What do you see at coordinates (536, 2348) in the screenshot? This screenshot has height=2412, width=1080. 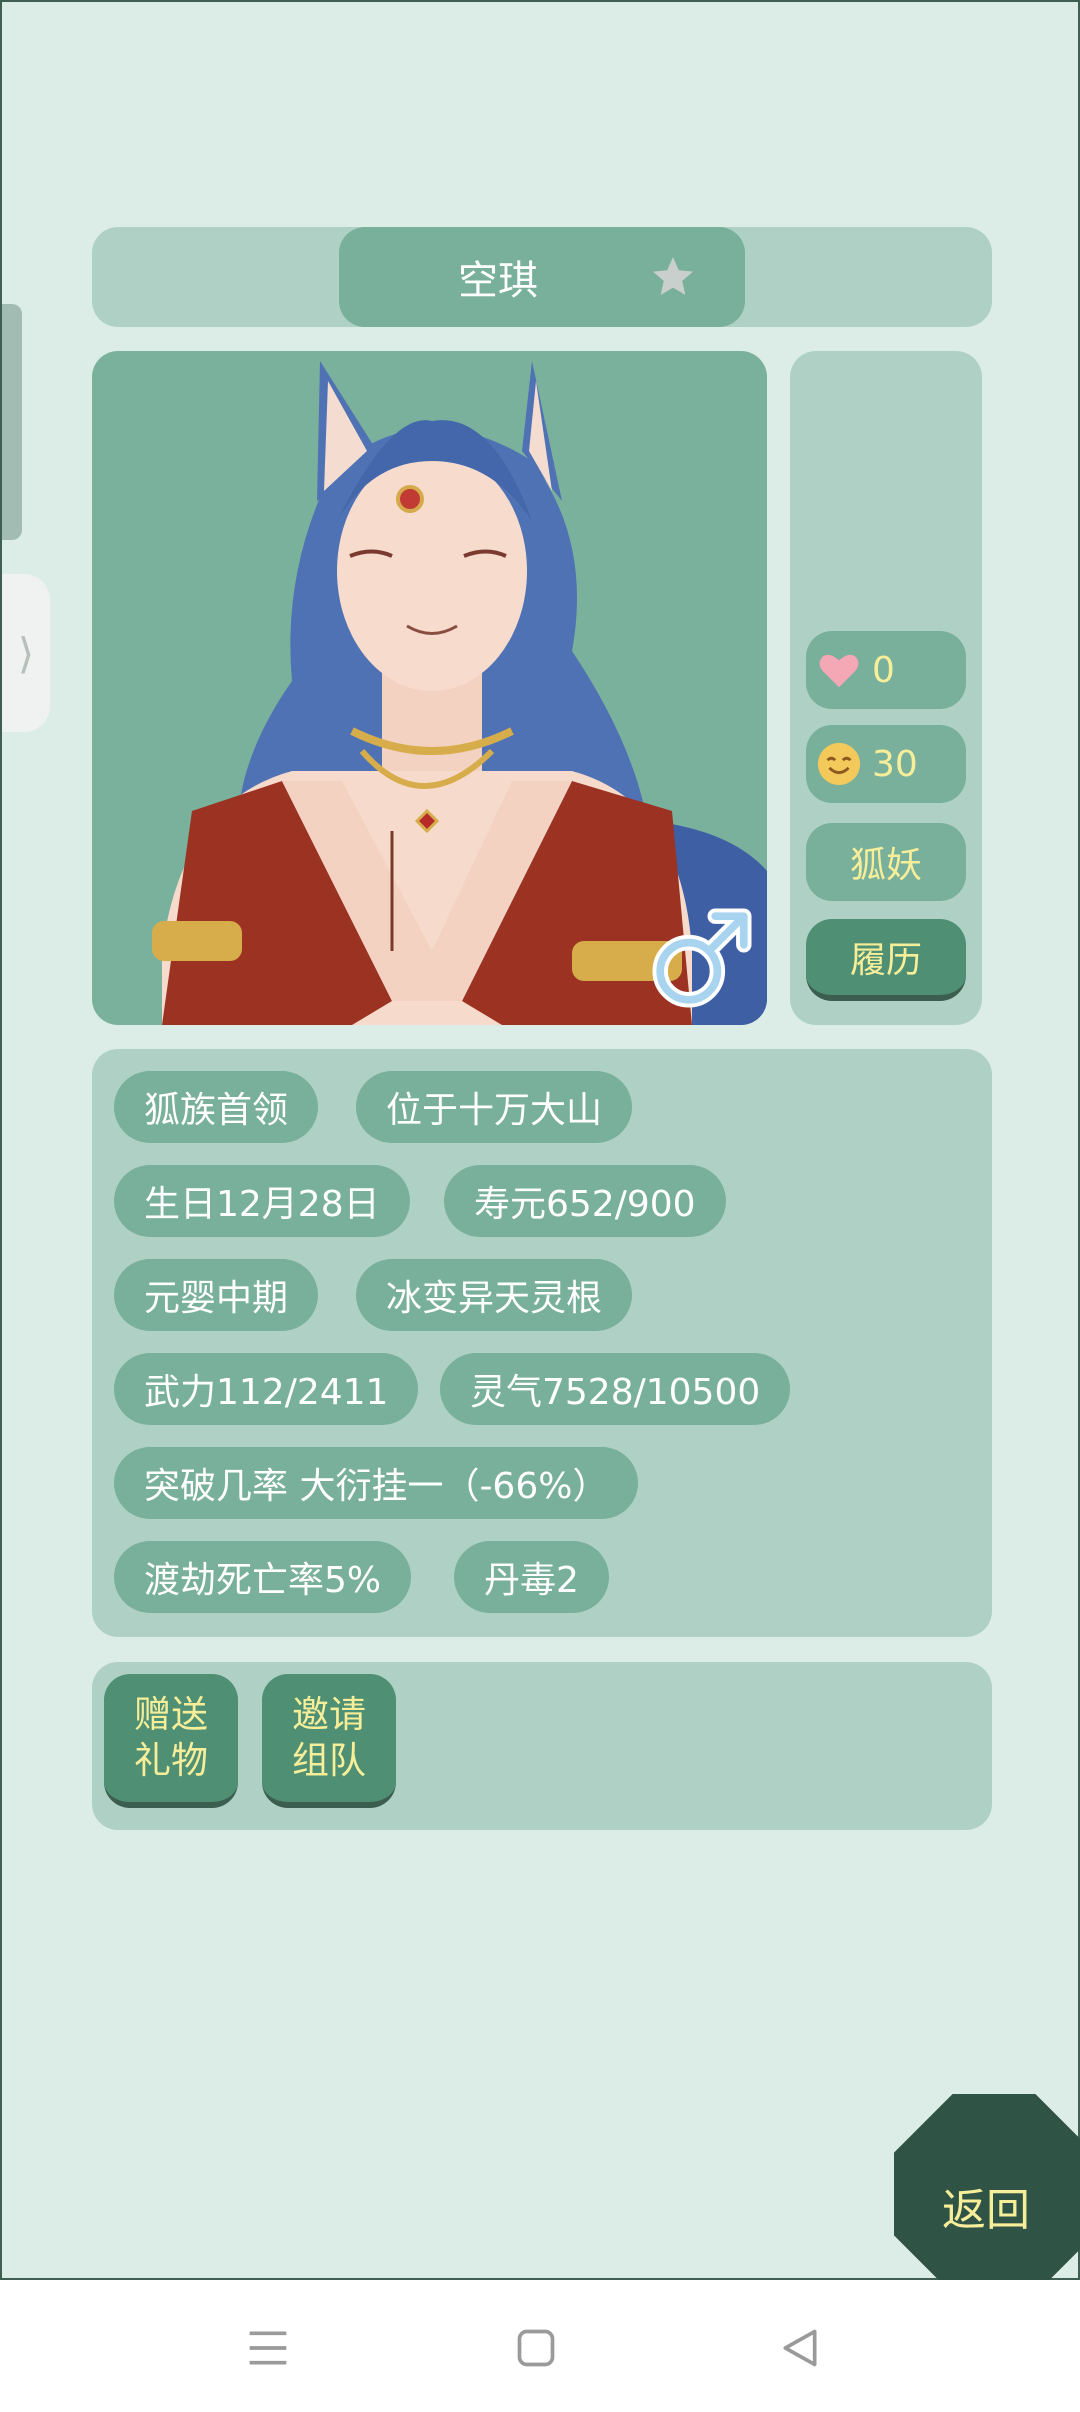 I see `home-square-icon` at bounding box center [536, 2348].